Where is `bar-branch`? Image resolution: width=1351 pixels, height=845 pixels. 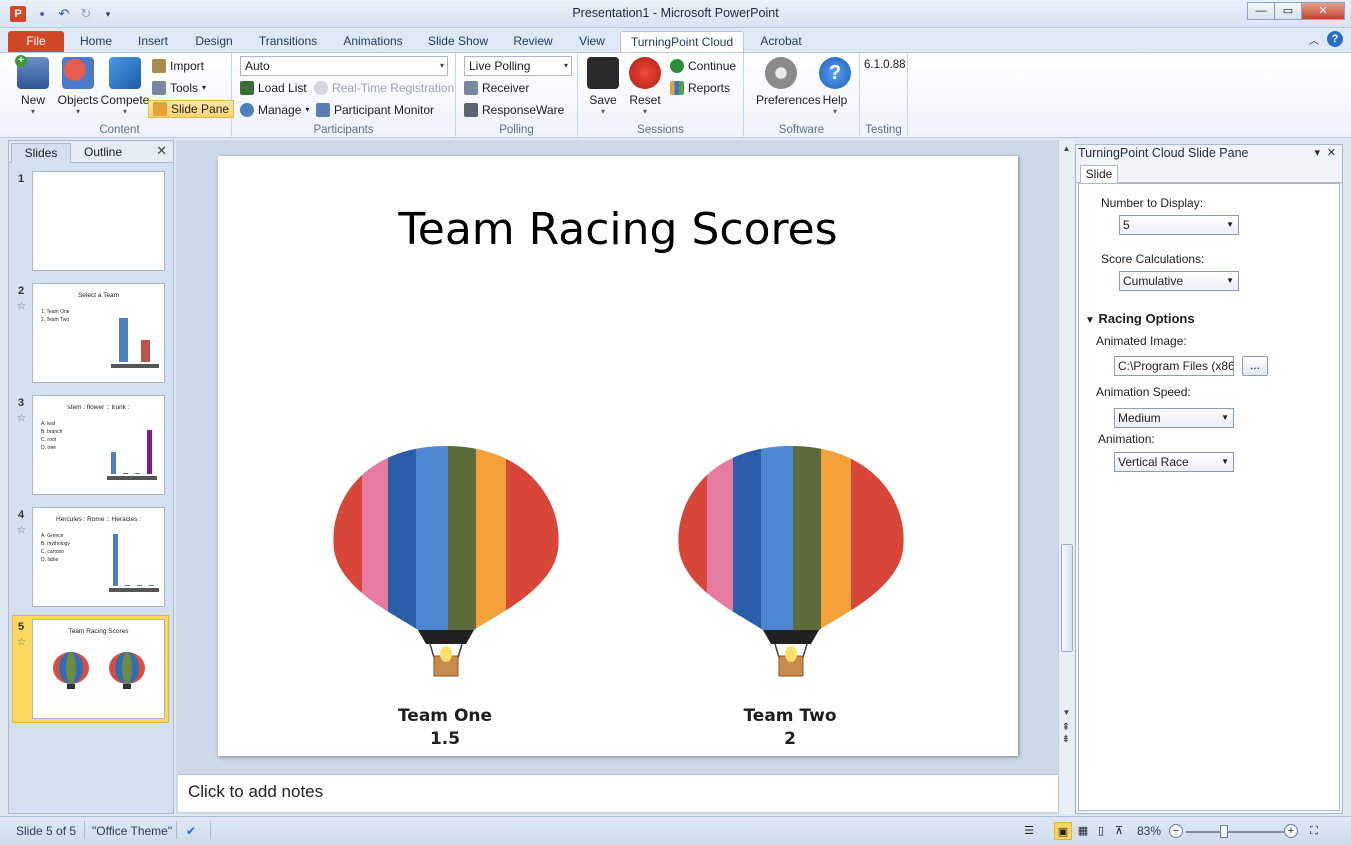
bar-branch is located at coordinates (125, 473).